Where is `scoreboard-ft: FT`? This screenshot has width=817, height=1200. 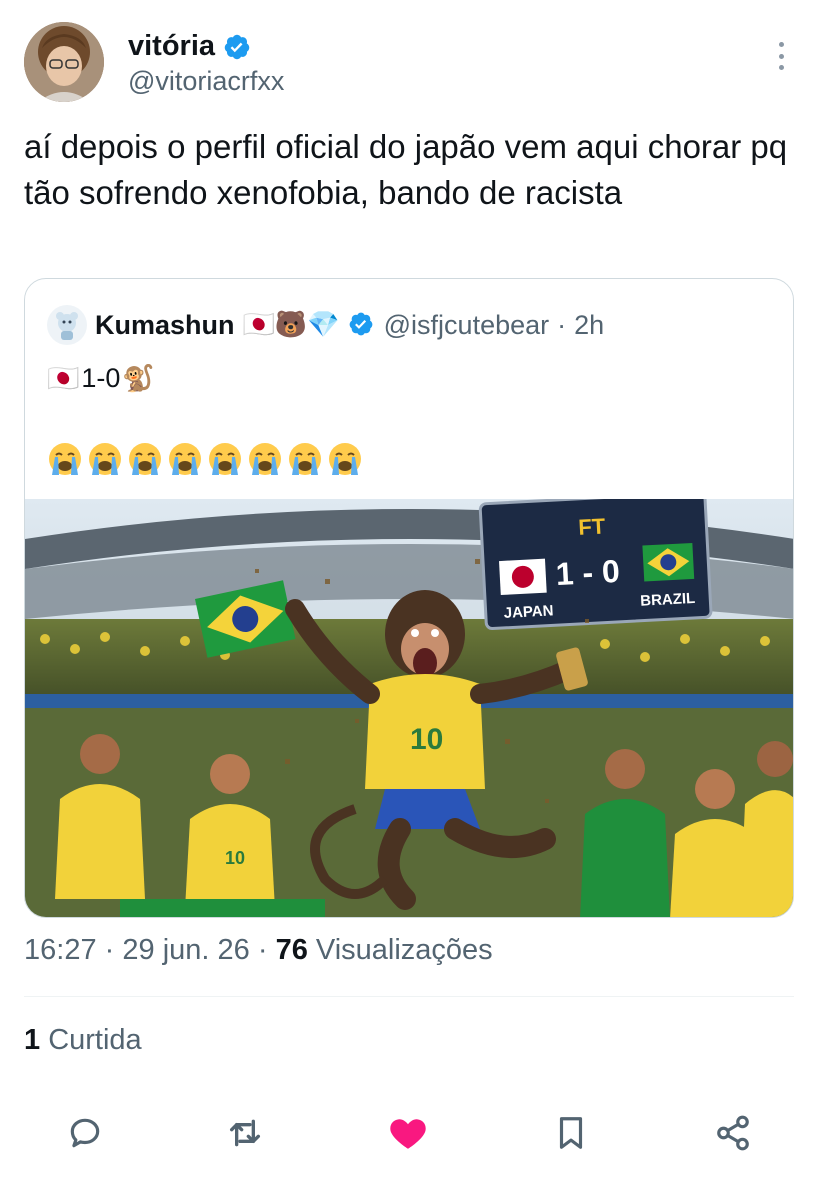 scoreboard-ft: FT is located at coordinates (592, 526).